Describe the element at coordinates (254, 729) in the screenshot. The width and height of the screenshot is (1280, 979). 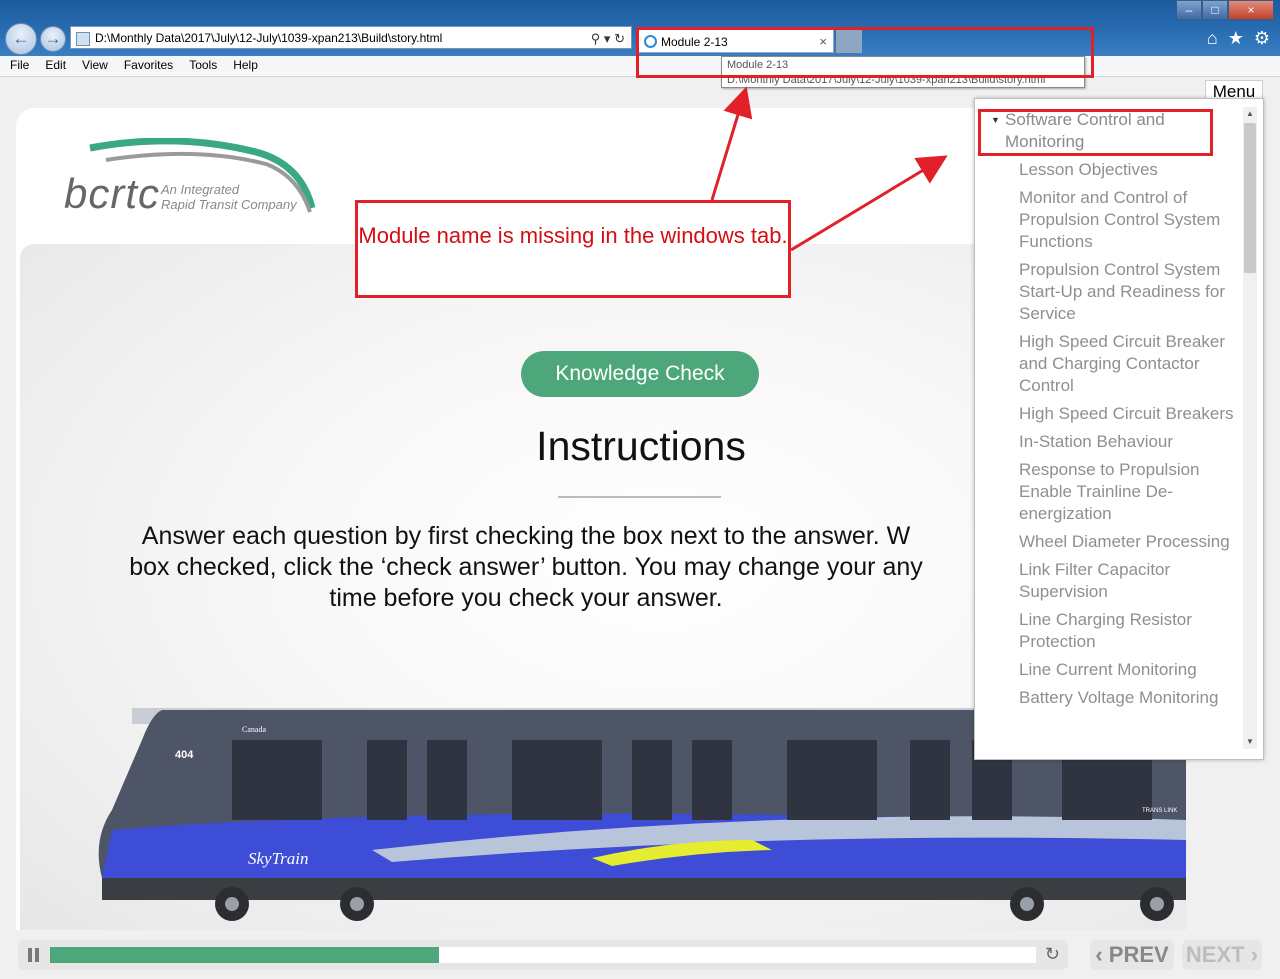
I see `train-country-mark: Canada` at that location.